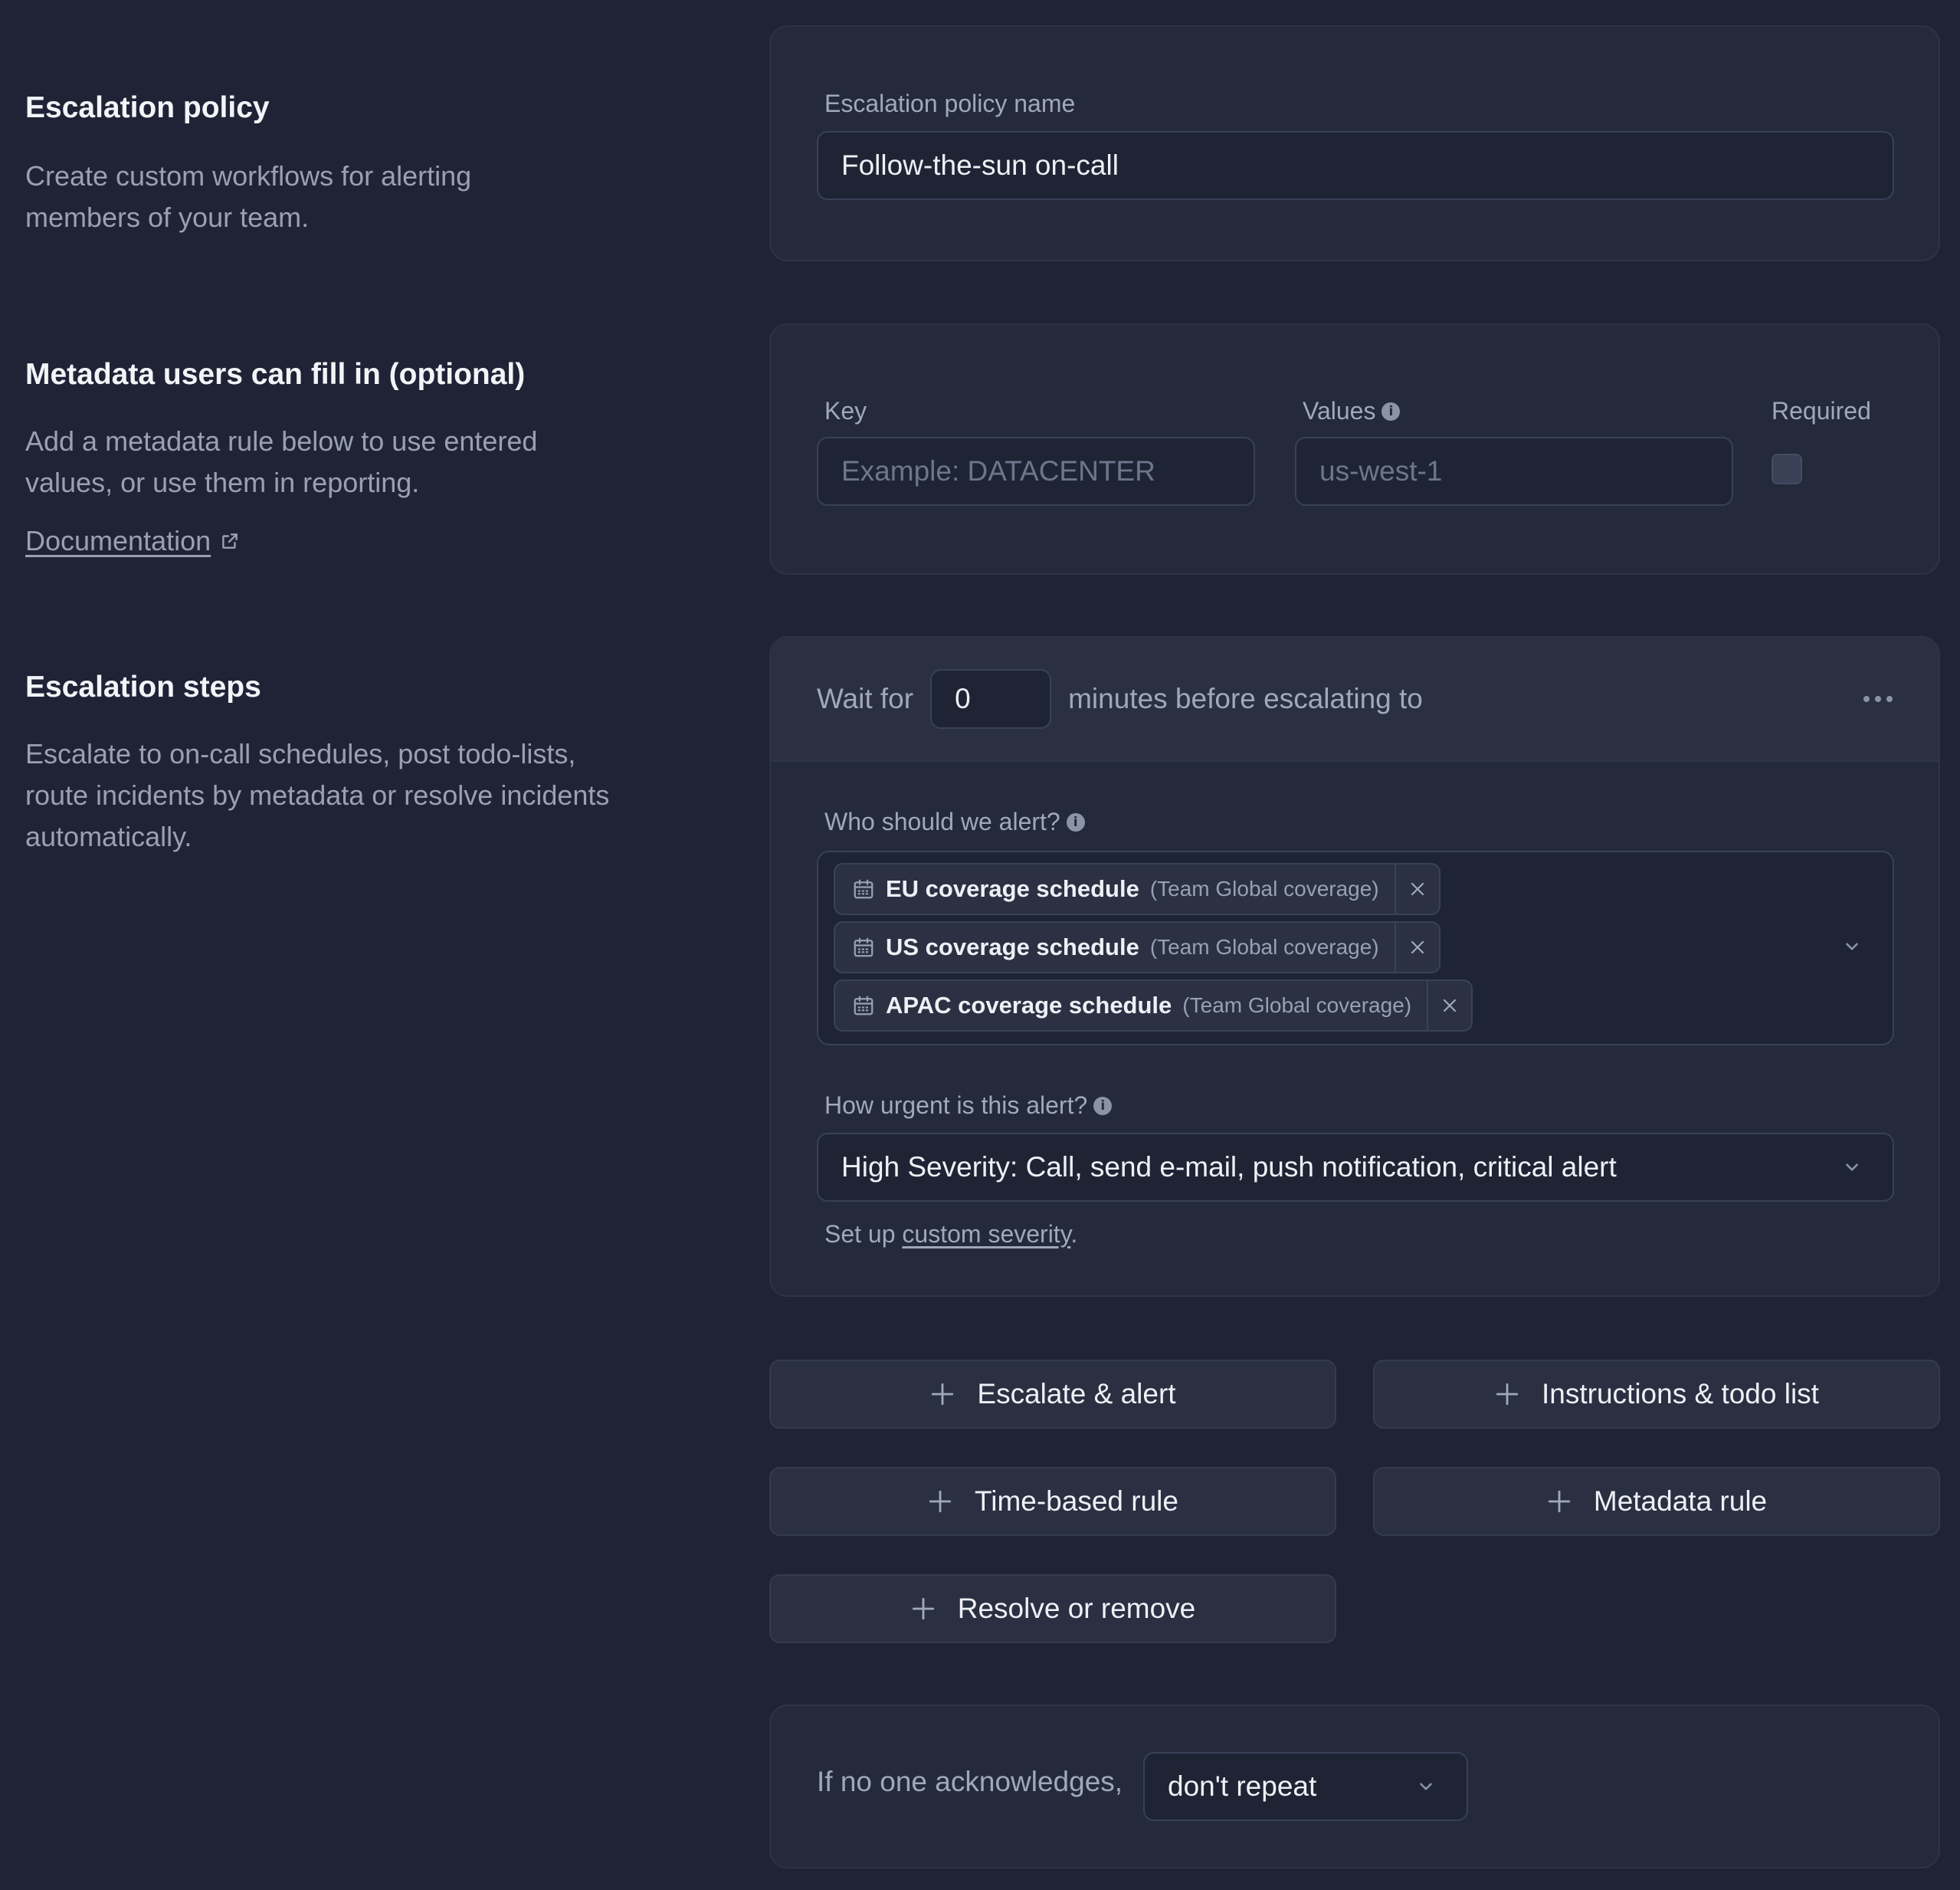 The height and width of the screenshot is (1890, 1960). What do you see at coordinates (118, 540) in the screenshot?
I see `documentation-link-label: Documentation` at bounding box center [118, 540].